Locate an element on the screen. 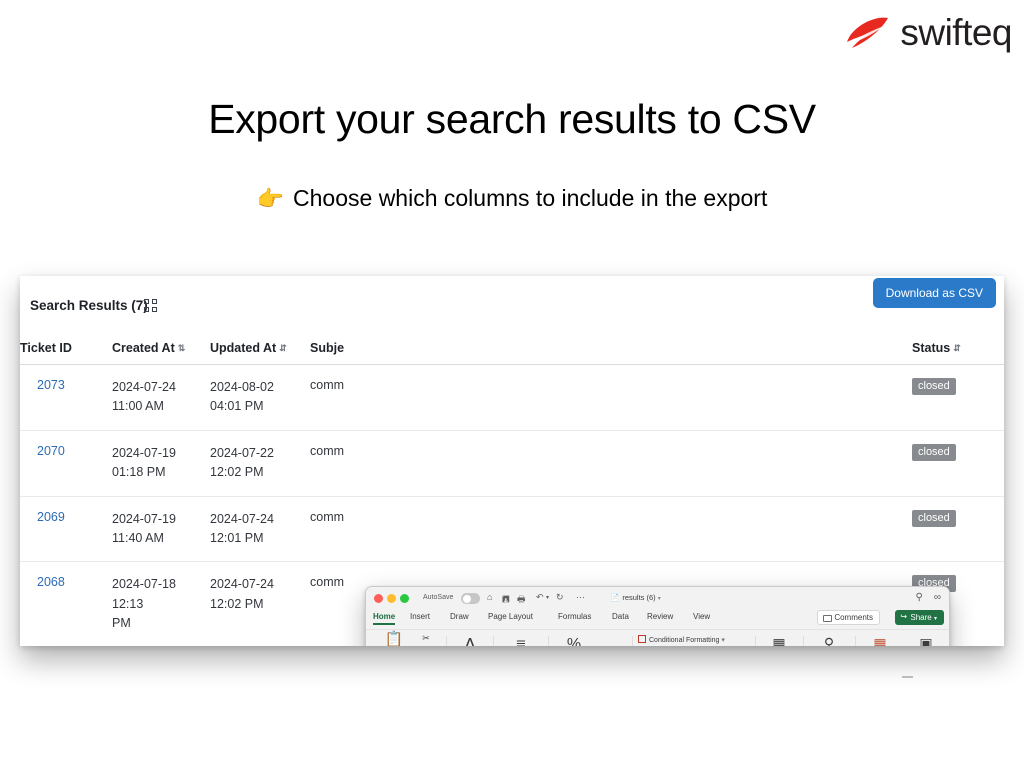 The image size is (1024, 768). updated-at-cell: 2024-07-22 12:02 PM is located at coordinates (242, 462).